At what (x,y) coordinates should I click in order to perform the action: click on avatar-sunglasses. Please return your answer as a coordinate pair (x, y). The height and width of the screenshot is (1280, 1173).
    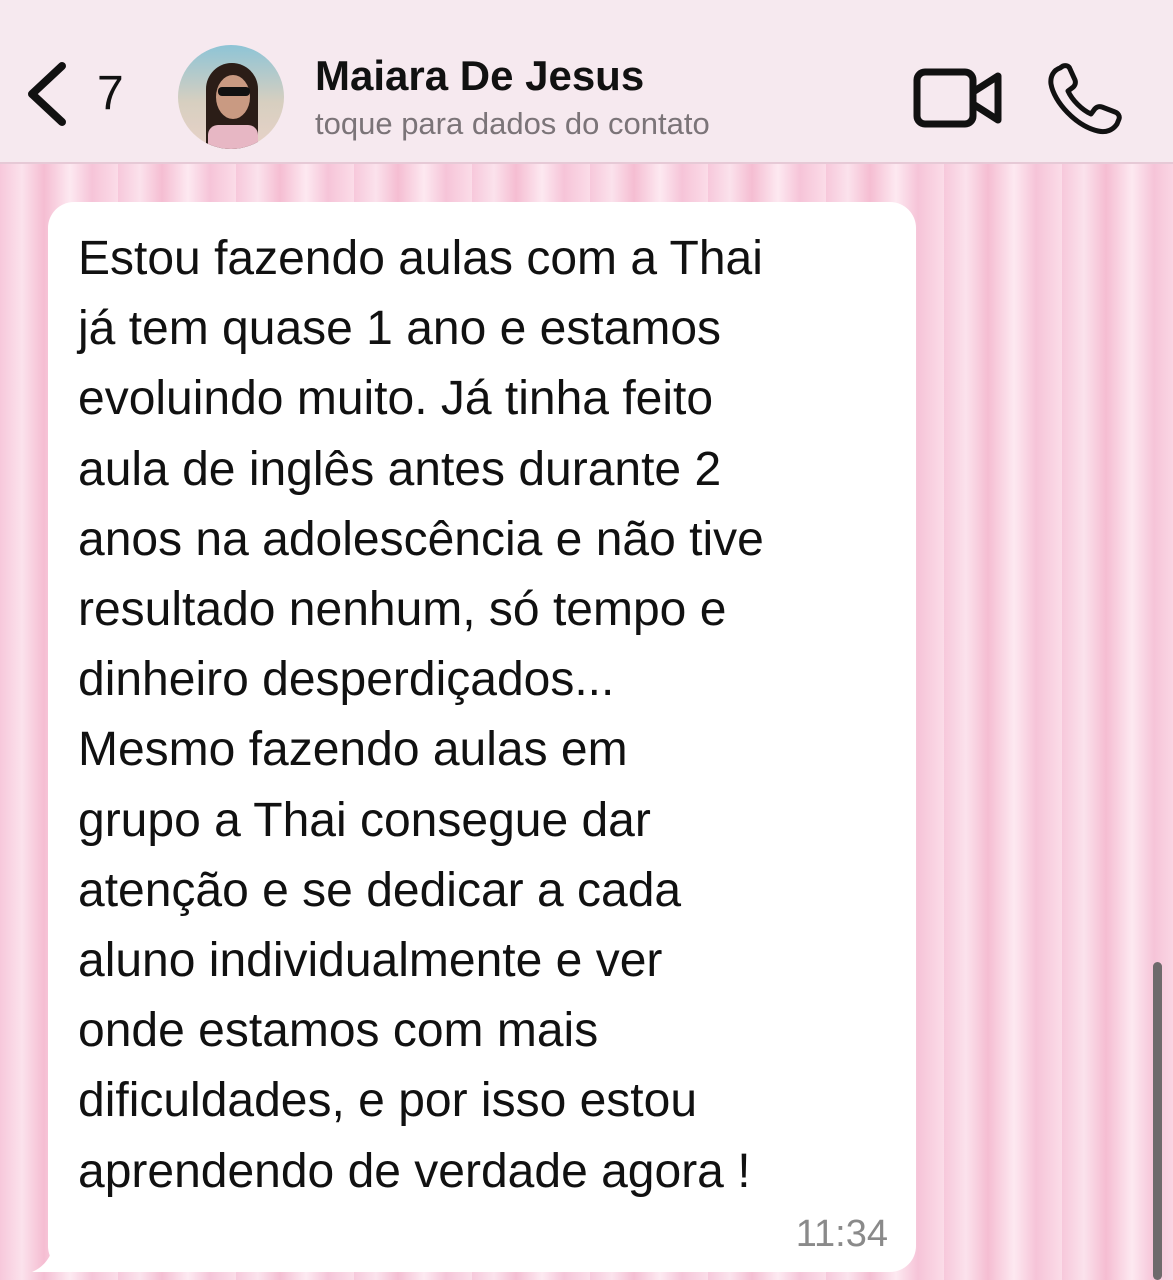
    Looking at the image, I should click on (234, 91).